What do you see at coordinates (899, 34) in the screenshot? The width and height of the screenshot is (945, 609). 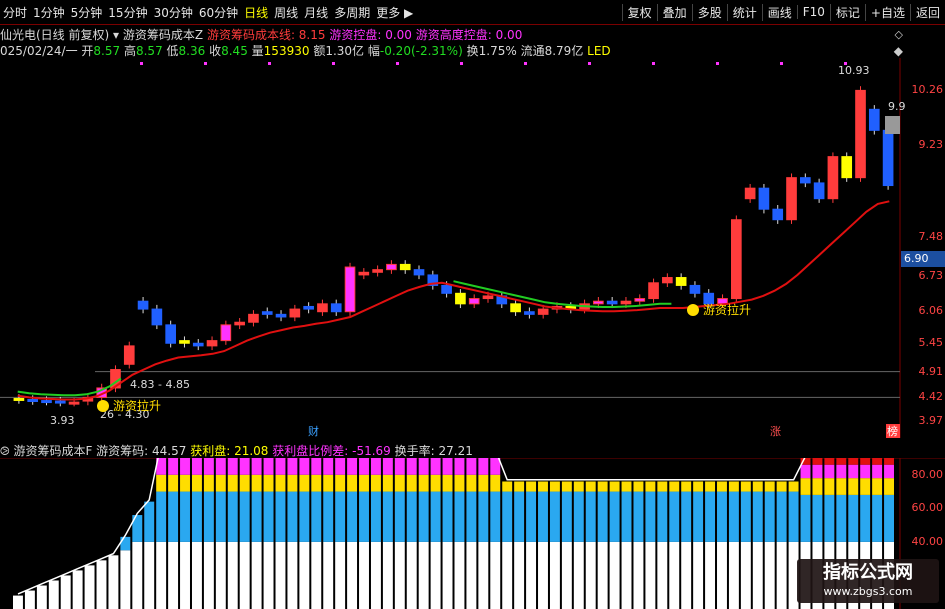 I see `collapse-diamond-icon: ◇` at bounding box center [899, 34].